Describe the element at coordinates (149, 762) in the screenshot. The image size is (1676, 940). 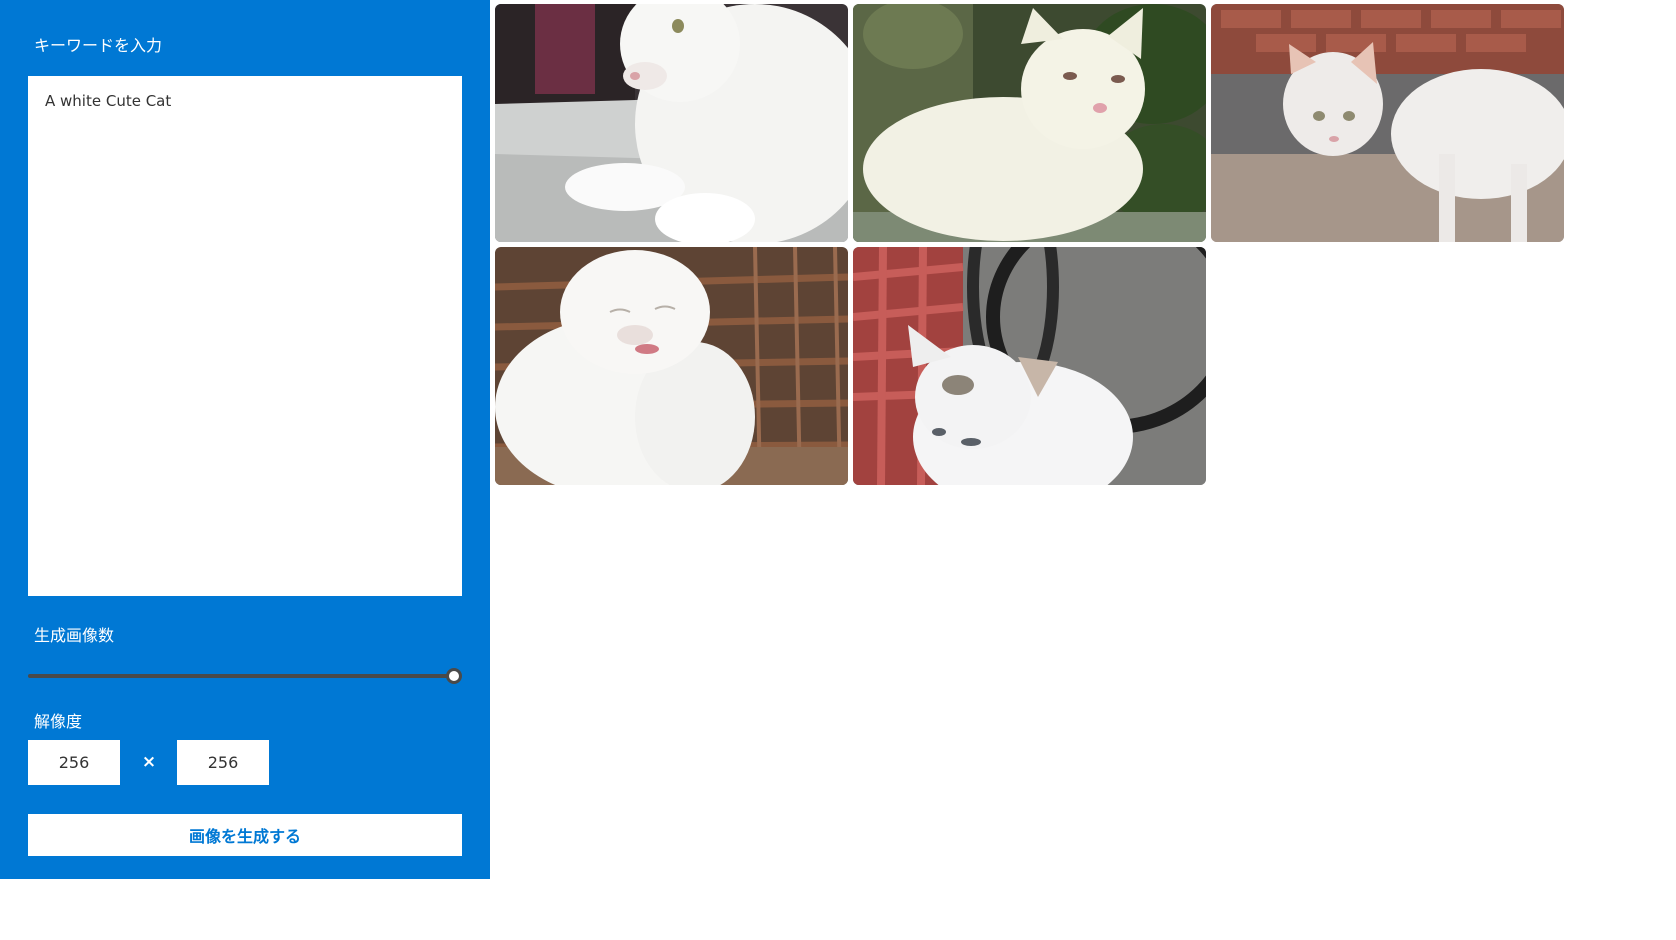
I see `times-symbol: ×` at that location.